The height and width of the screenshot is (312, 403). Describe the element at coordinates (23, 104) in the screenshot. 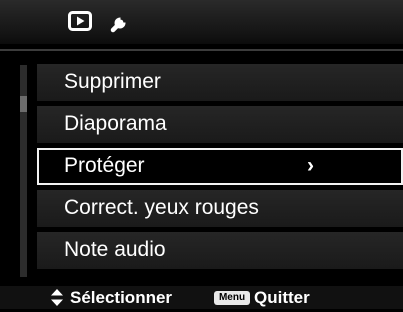

I see `scrollbar-thumb` at that location.